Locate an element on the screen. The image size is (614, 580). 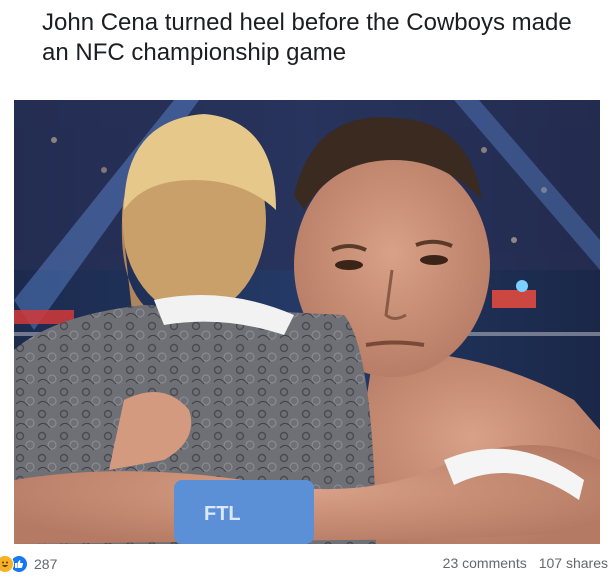
post-footer: 287 23 comments 107 shares is located at coordinates (307, 565).